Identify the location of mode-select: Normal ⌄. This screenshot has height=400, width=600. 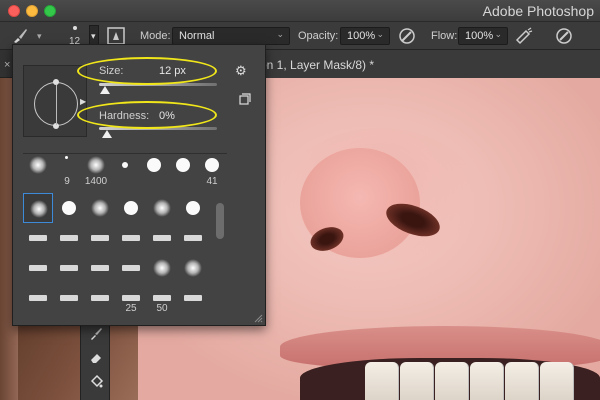
(231, 36).